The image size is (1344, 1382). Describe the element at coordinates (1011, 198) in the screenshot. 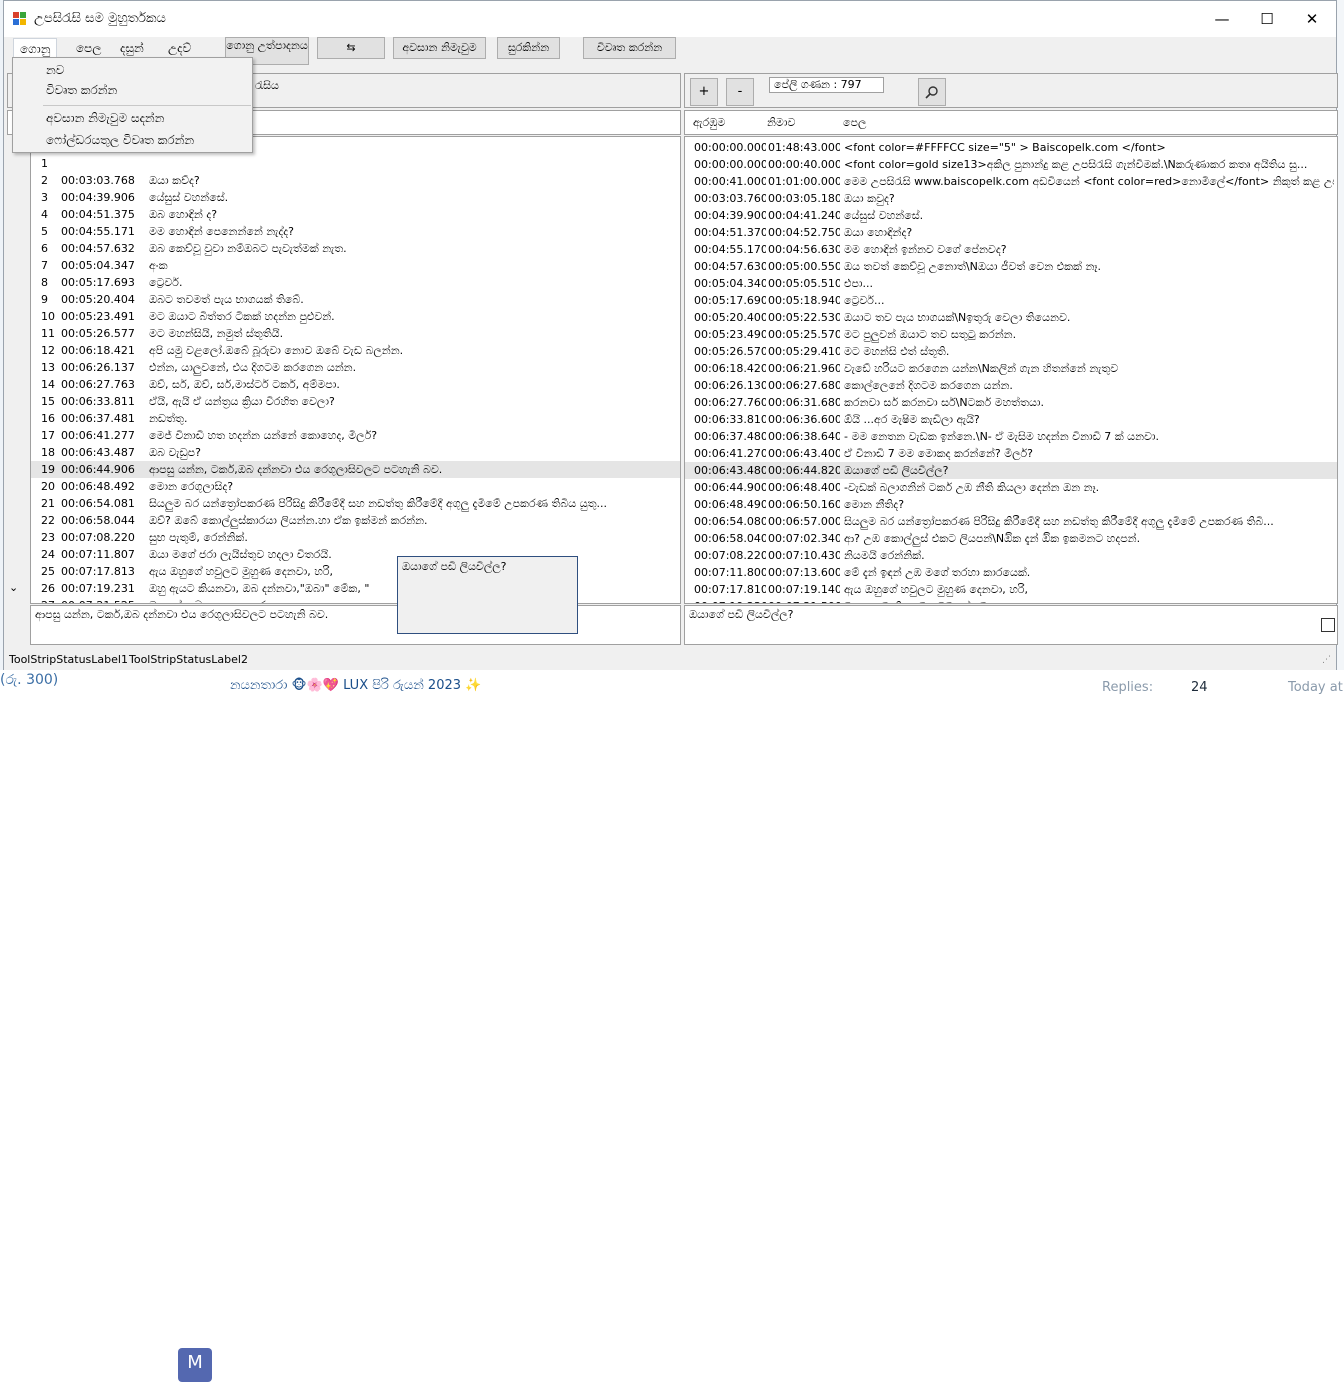

I see `table-row: 00:03:03.760 00:03:05.180 ඔයා කවුද?` at that location.